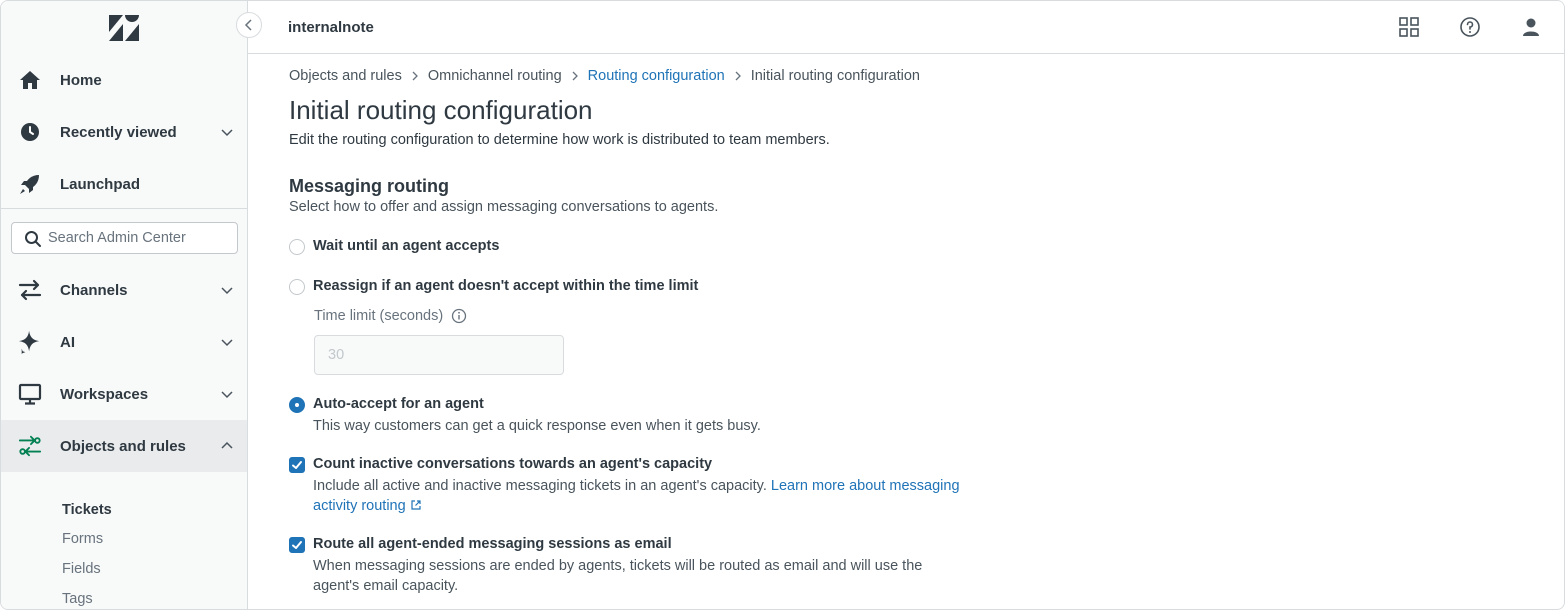  Describe the element at coordinates (906, 27) in the screenshot. I see `top-header: internalnote` at that location.